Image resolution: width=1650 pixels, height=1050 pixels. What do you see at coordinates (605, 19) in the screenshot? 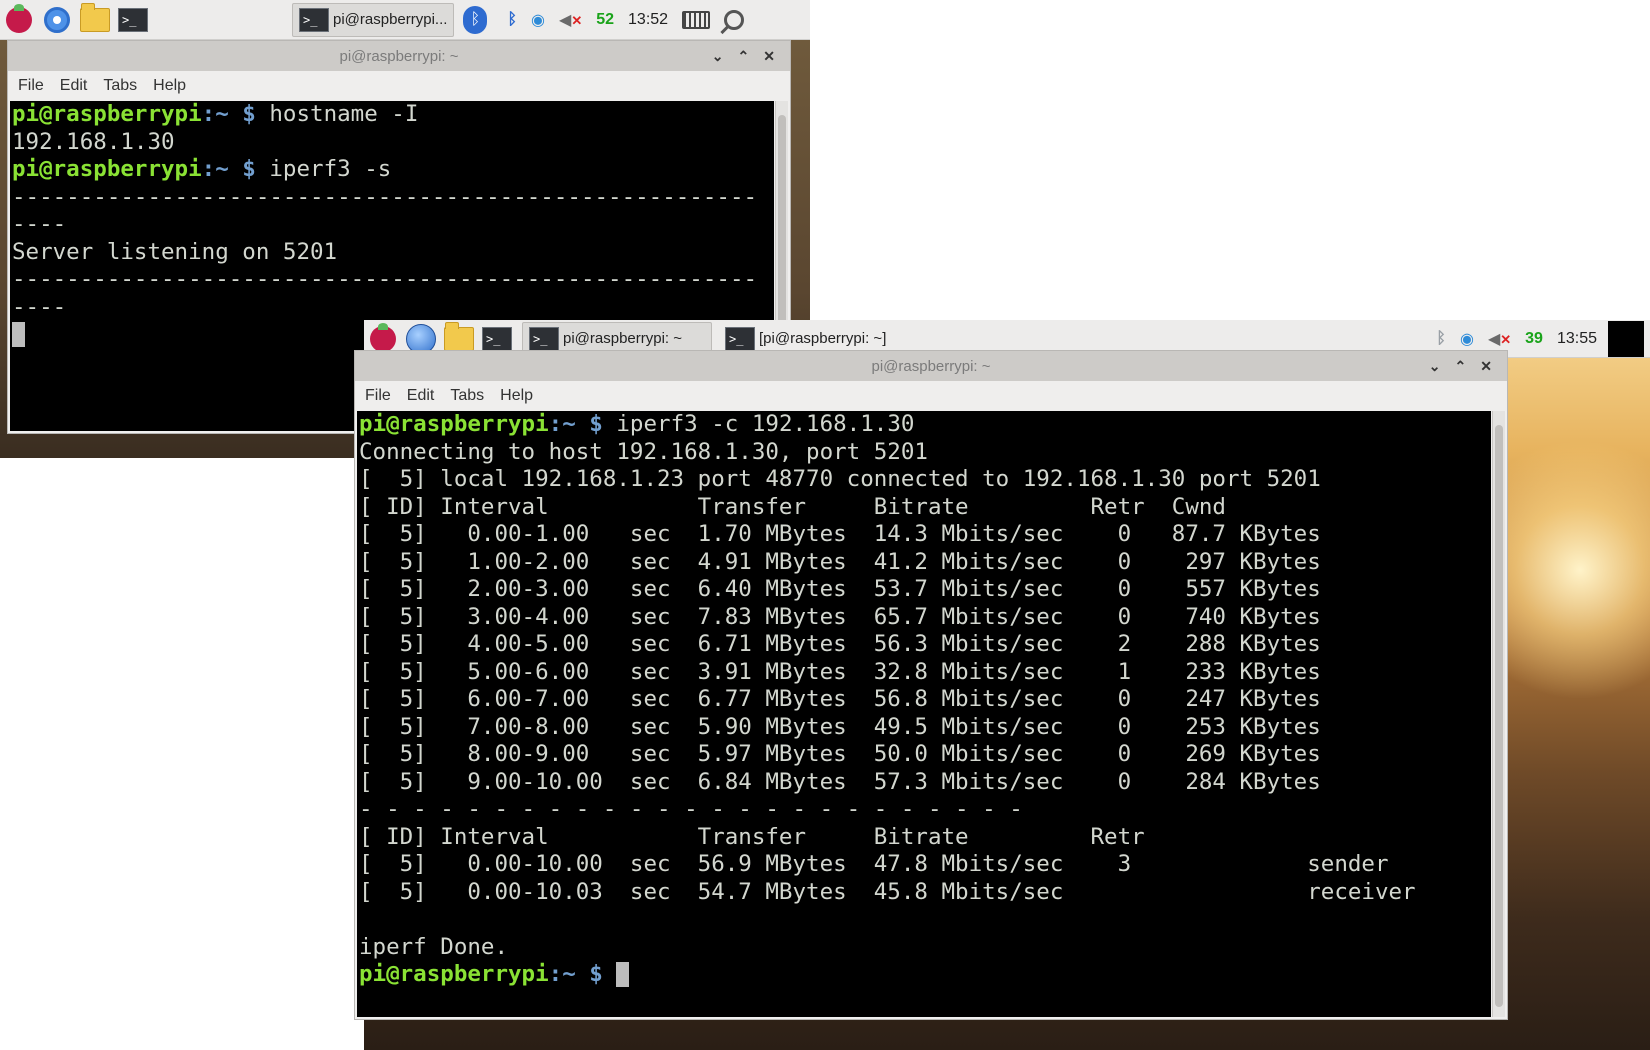
I see `cpu-usage: 52` at bounding box center [605, 19].